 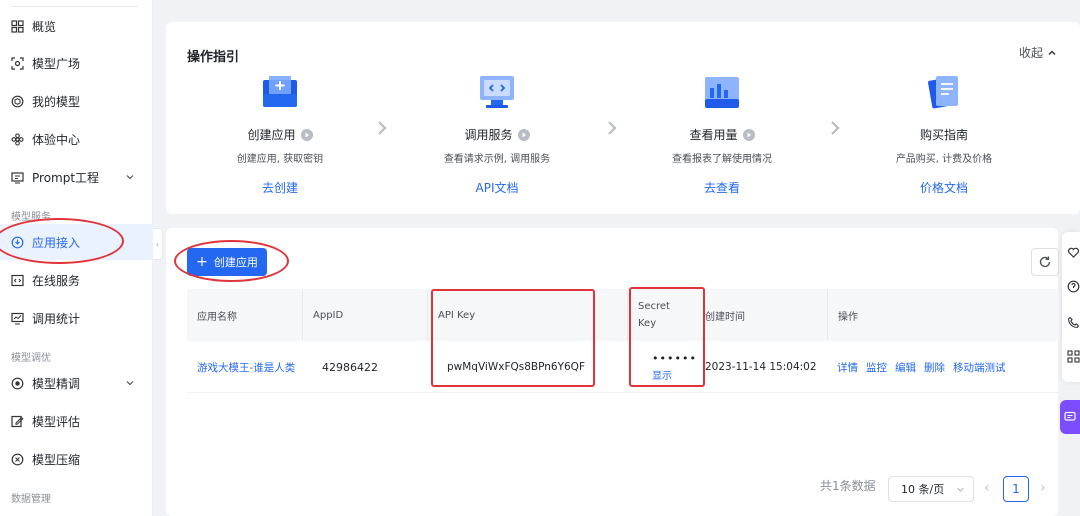 I want to click on chevron-left-icon: ‹, so click(x=157, y=244).